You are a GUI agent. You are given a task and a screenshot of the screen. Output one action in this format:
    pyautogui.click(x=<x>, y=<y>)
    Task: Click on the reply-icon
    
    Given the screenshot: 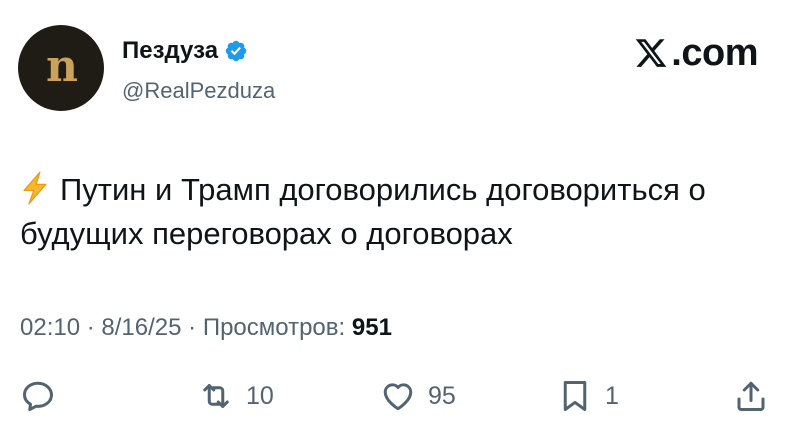 What is the action you would take?
    pyautogui.click(x=38, y=396)
    